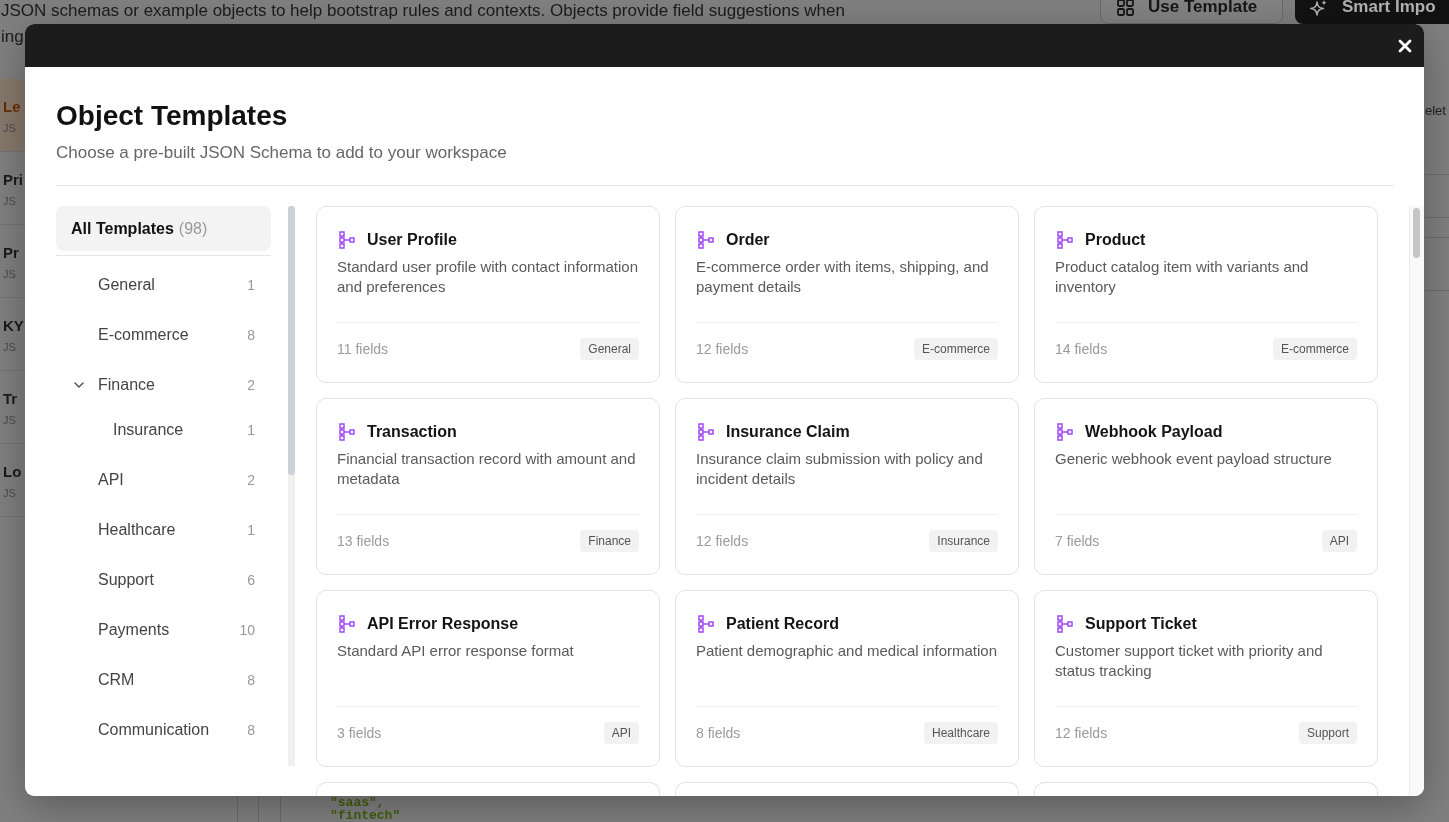 Image resolution: width=1449 pixels, height=822 pixels. Describe the element at coordinates (847, 678) in the screenshot. I see `template-card: Patient Record Patient demographic and medical information 8 fields Healthcare` at that location.